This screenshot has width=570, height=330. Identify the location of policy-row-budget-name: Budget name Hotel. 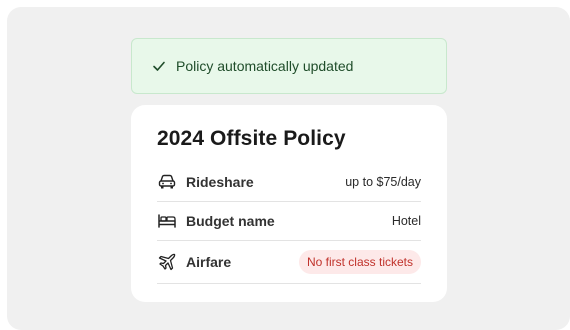
(289, 221).